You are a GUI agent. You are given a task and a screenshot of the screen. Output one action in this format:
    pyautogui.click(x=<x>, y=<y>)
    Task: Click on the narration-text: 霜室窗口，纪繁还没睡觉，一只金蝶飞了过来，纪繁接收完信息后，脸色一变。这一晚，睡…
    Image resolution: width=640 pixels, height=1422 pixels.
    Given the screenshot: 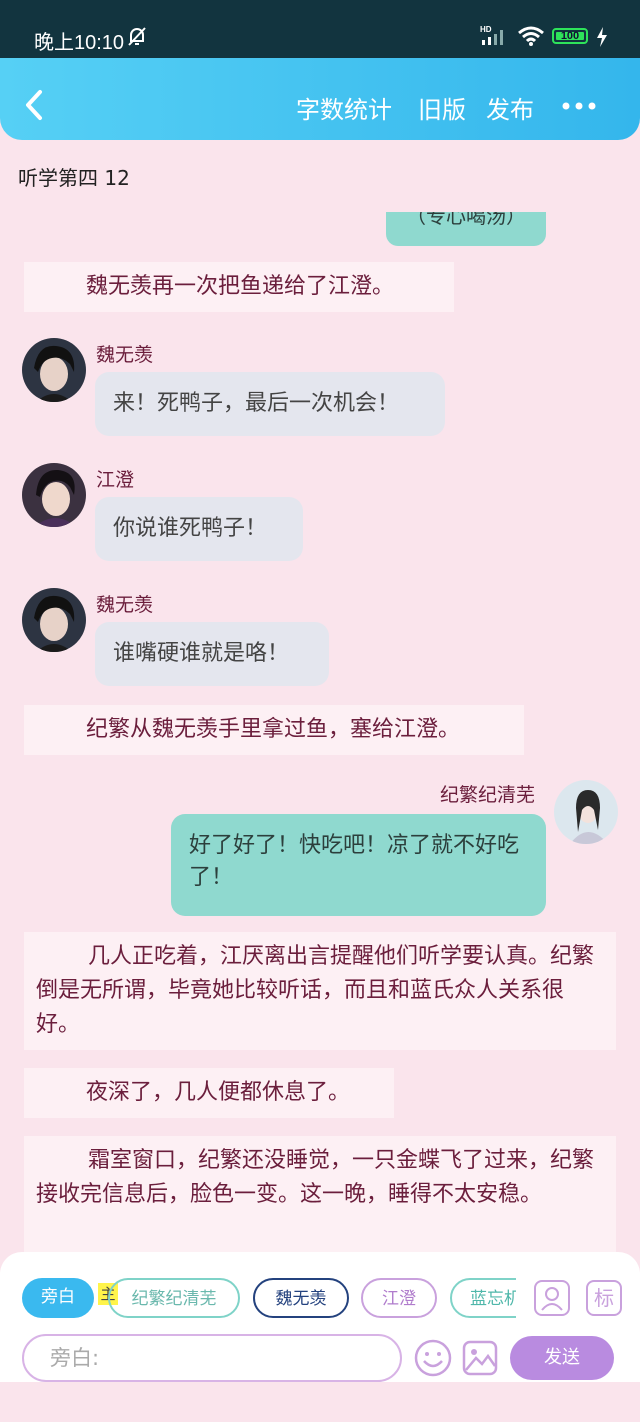 What is the action you would take?
    pyautogui.click(x=315, y=1177)
    